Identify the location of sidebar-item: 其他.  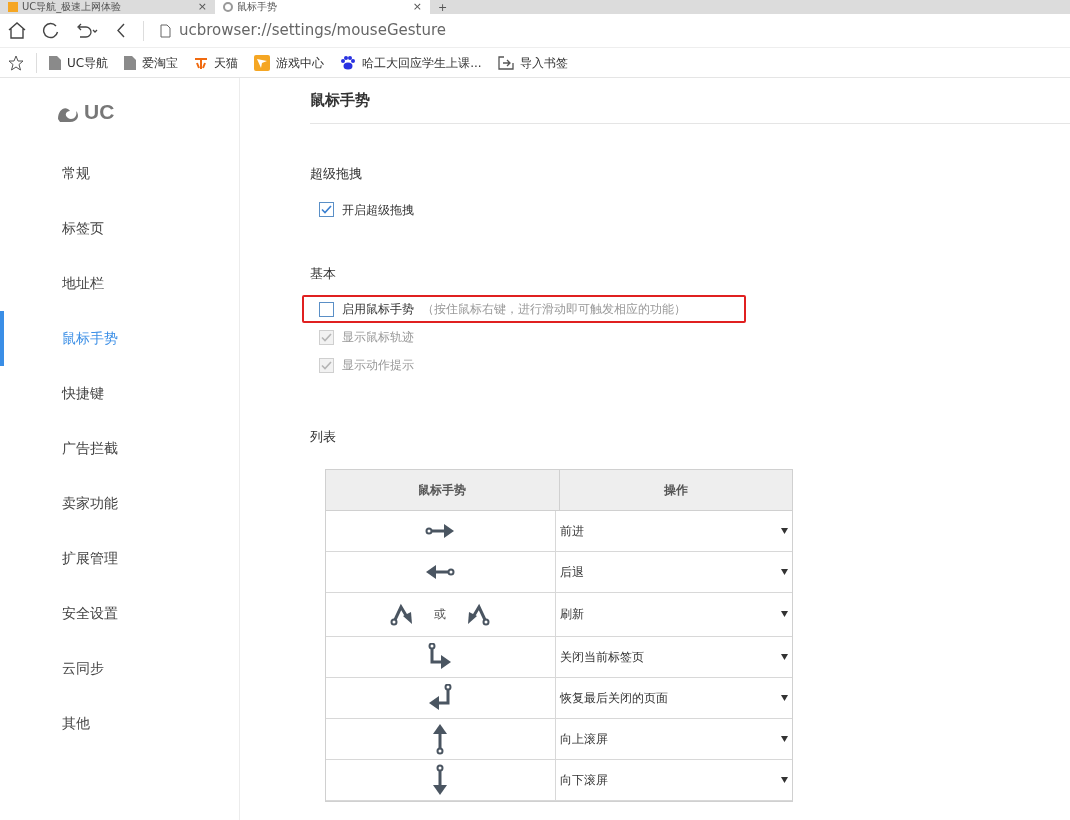
(119, 723).